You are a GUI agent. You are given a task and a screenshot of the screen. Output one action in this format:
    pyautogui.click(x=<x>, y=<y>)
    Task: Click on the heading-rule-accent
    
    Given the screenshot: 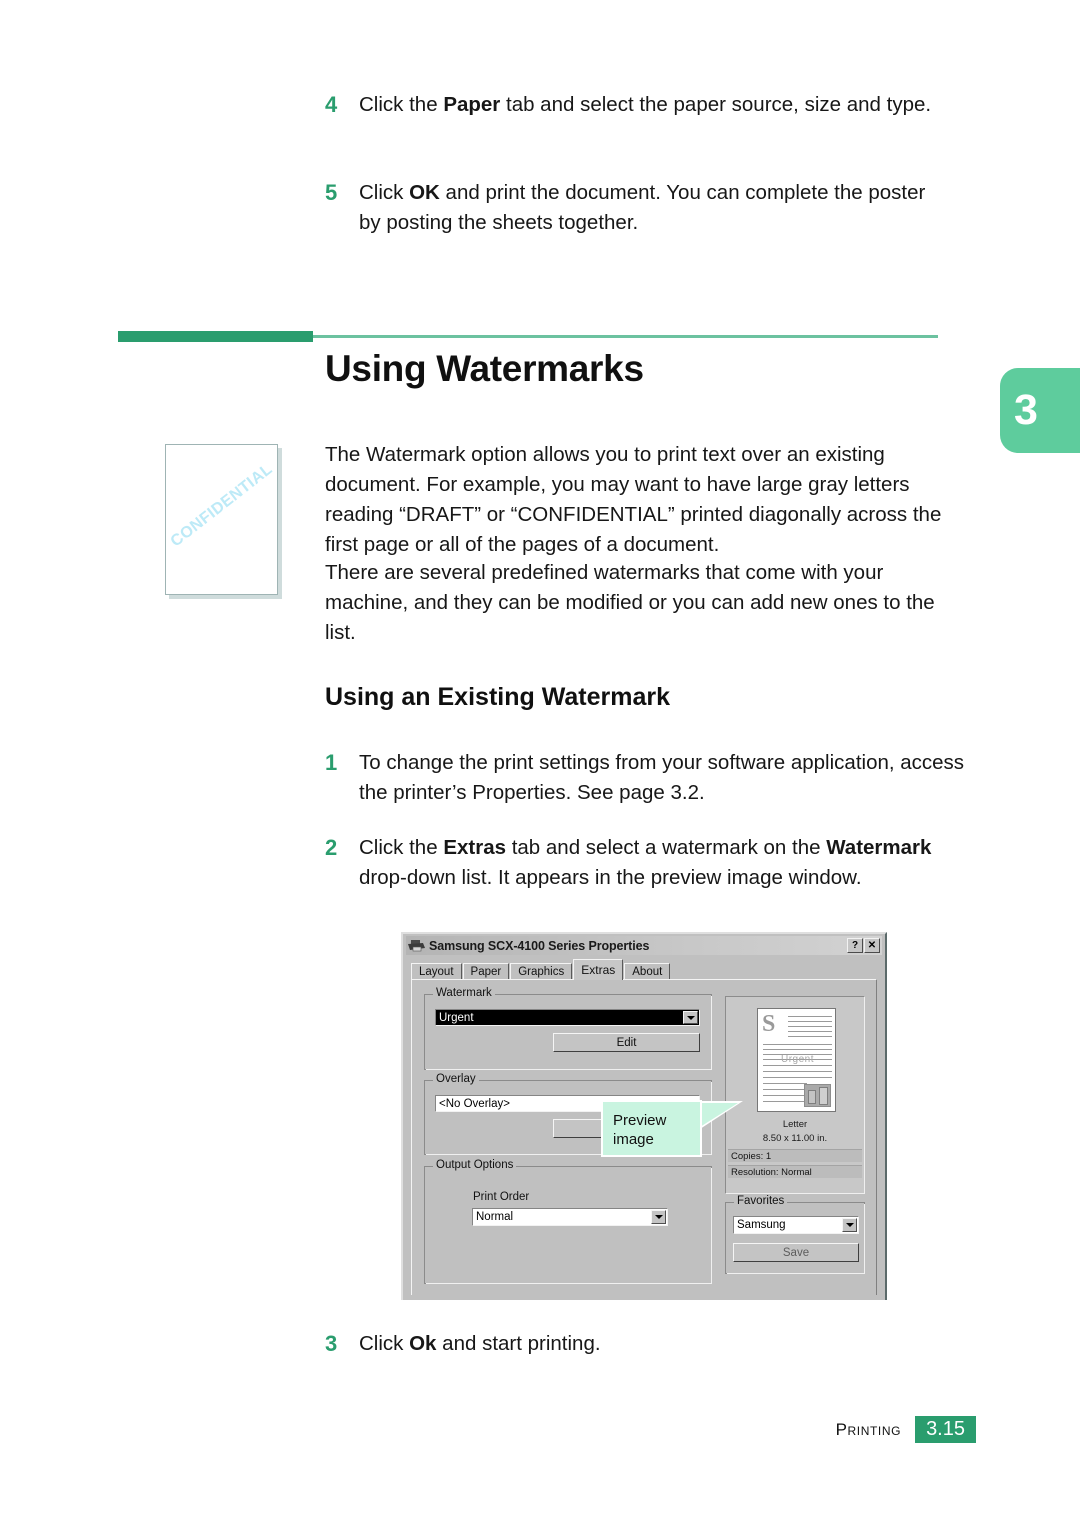 What is the action you would take?
    pyautogui.click(x=215, y=336)
    